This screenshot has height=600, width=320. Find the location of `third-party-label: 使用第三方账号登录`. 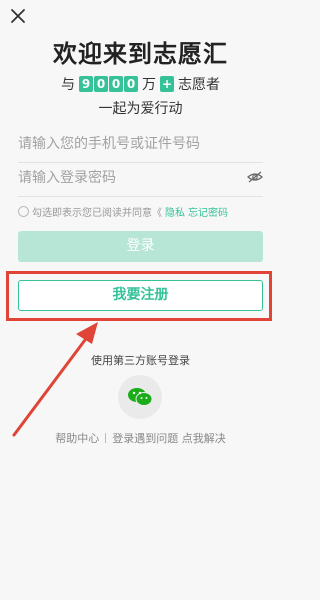

third-party-label: 使用第三方账号登录 is located at coordinates (140, 360).